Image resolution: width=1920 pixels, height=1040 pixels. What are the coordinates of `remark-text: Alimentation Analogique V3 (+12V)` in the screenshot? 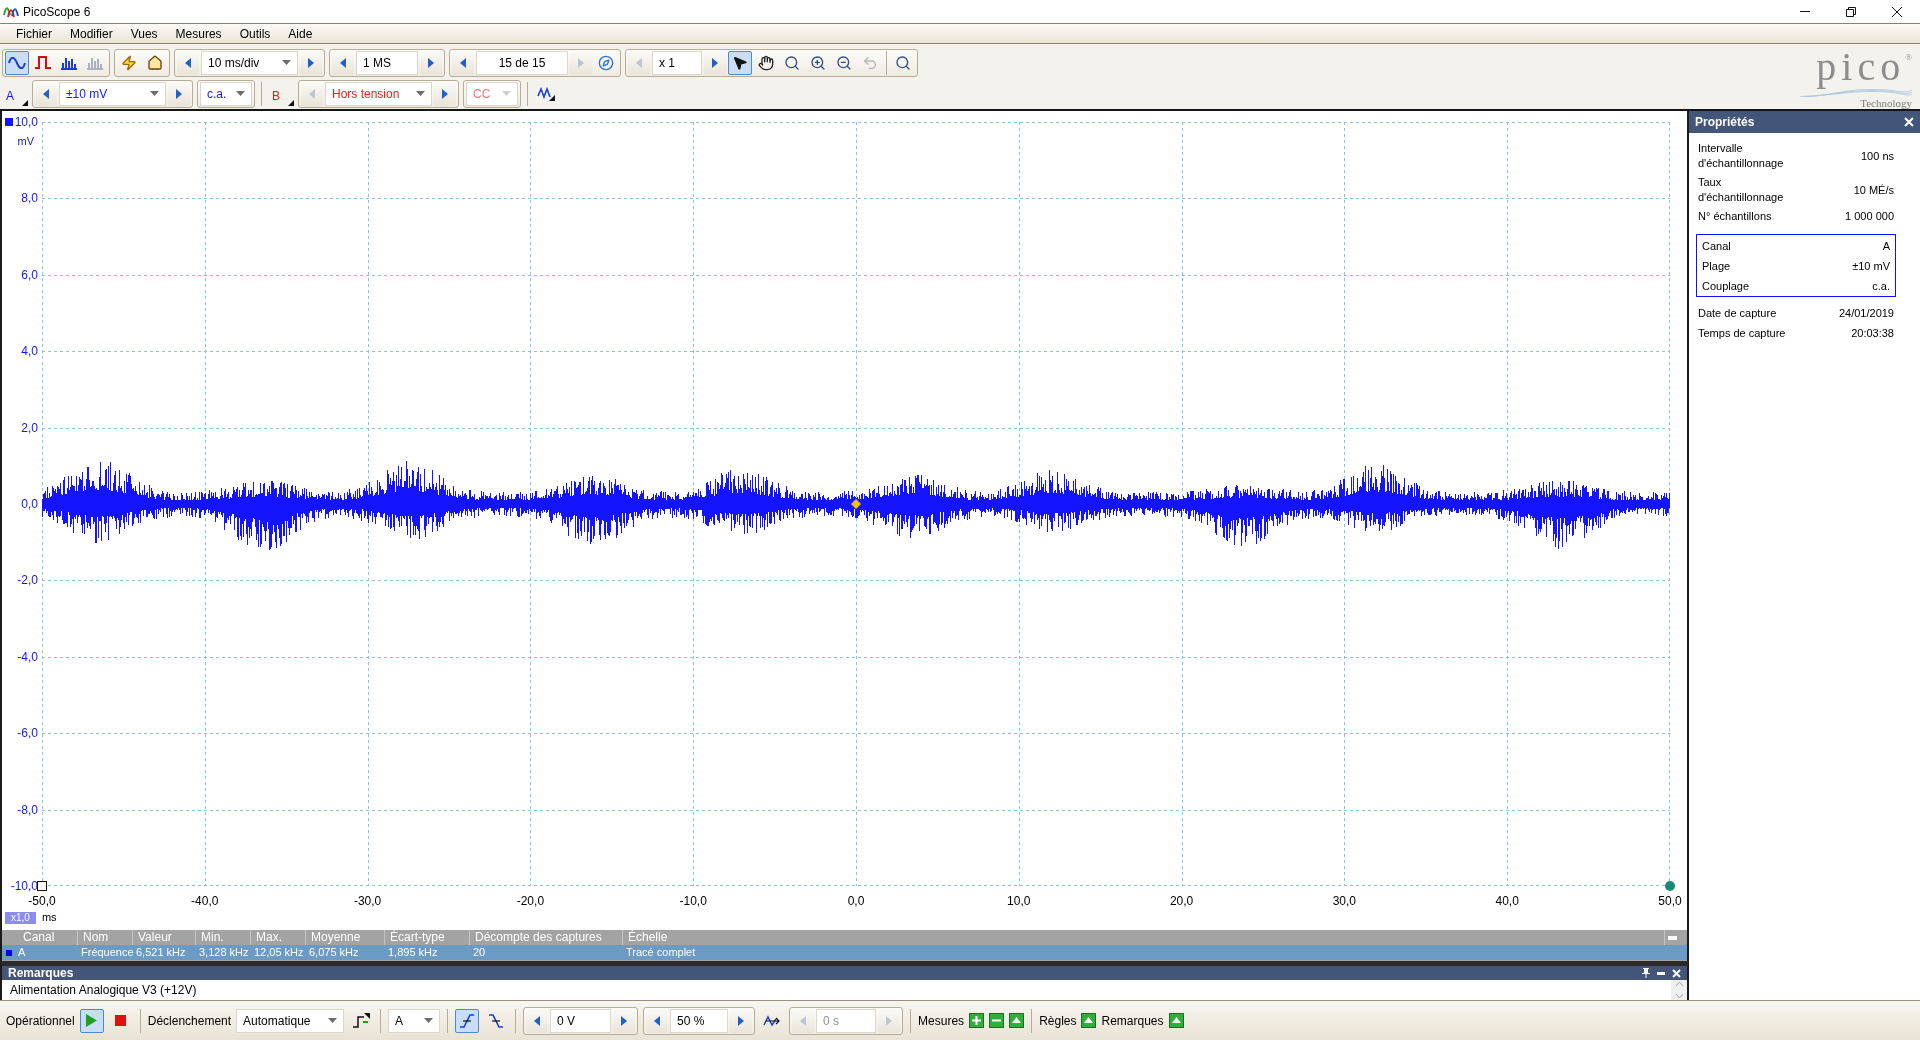 It's located at (103, 990).